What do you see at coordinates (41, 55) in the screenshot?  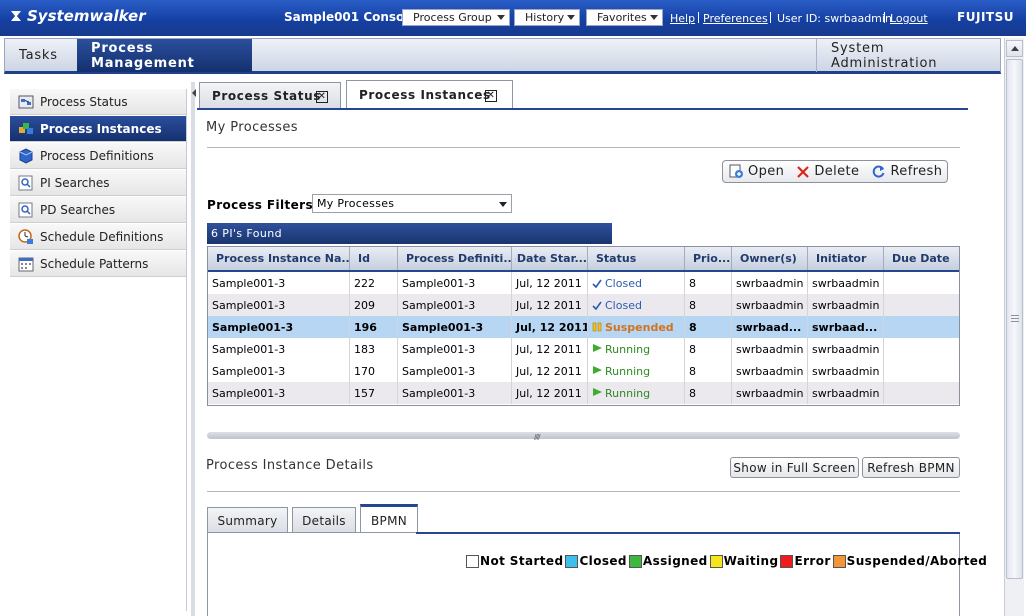 I see `tab-tasks: Tasks` at bounding box center [41, 55].